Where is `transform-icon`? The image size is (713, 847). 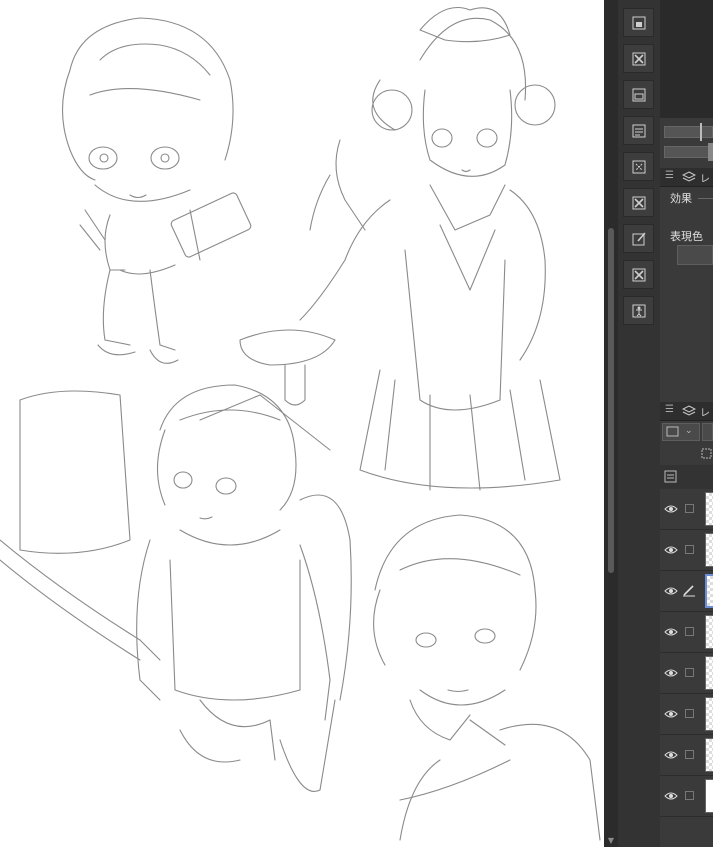
transform-icon is located at coordinates (639, 167).